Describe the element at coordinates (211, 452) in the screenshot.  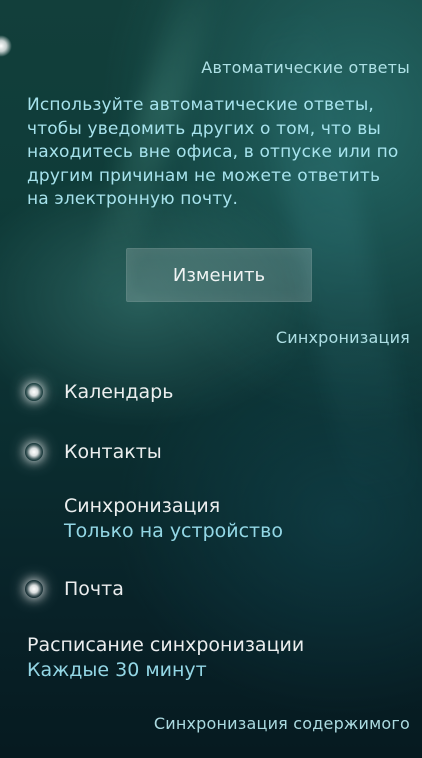
I see `contacts-sync-switch: Контакты` at that location.